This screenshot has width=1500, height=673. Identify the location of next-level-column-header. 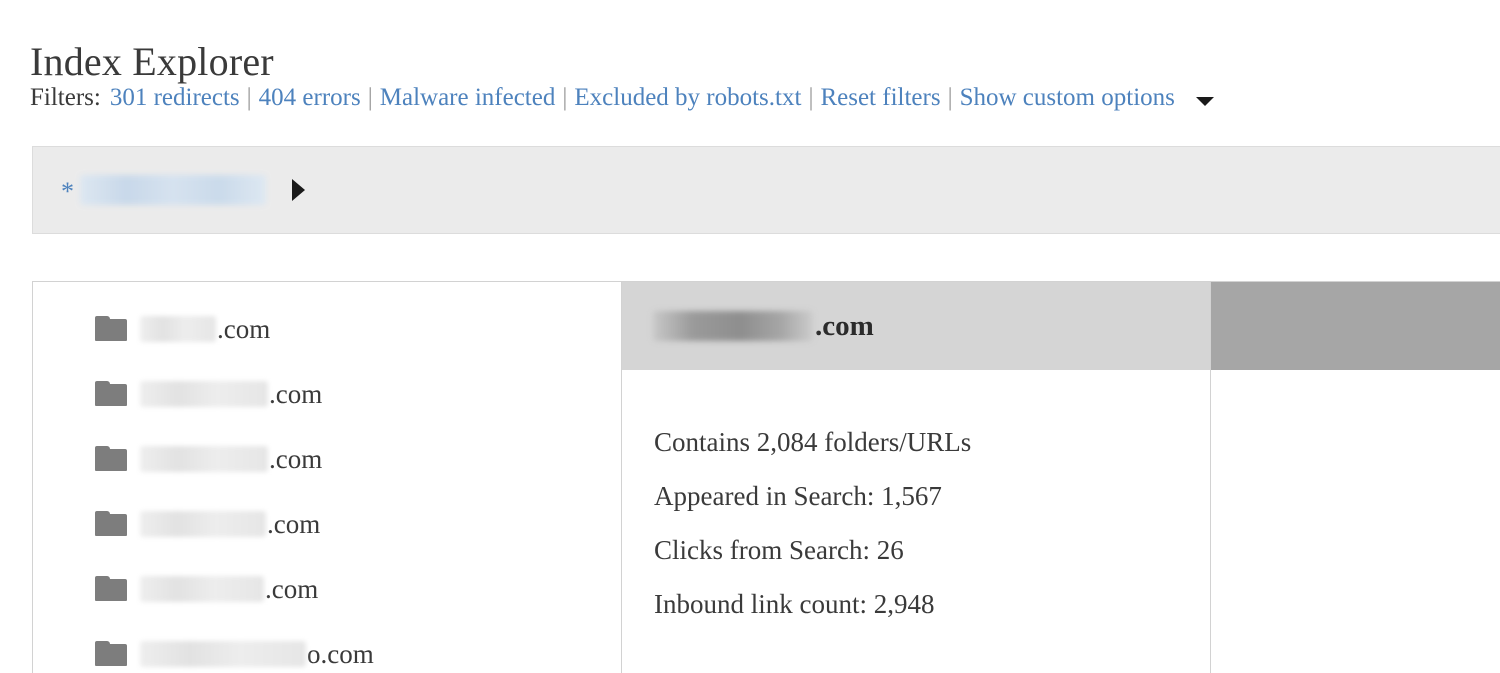
(1355, 326).